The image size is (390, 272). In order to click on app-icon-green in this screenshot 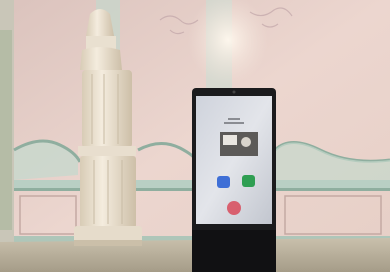, I will do `click(248, 181)`.